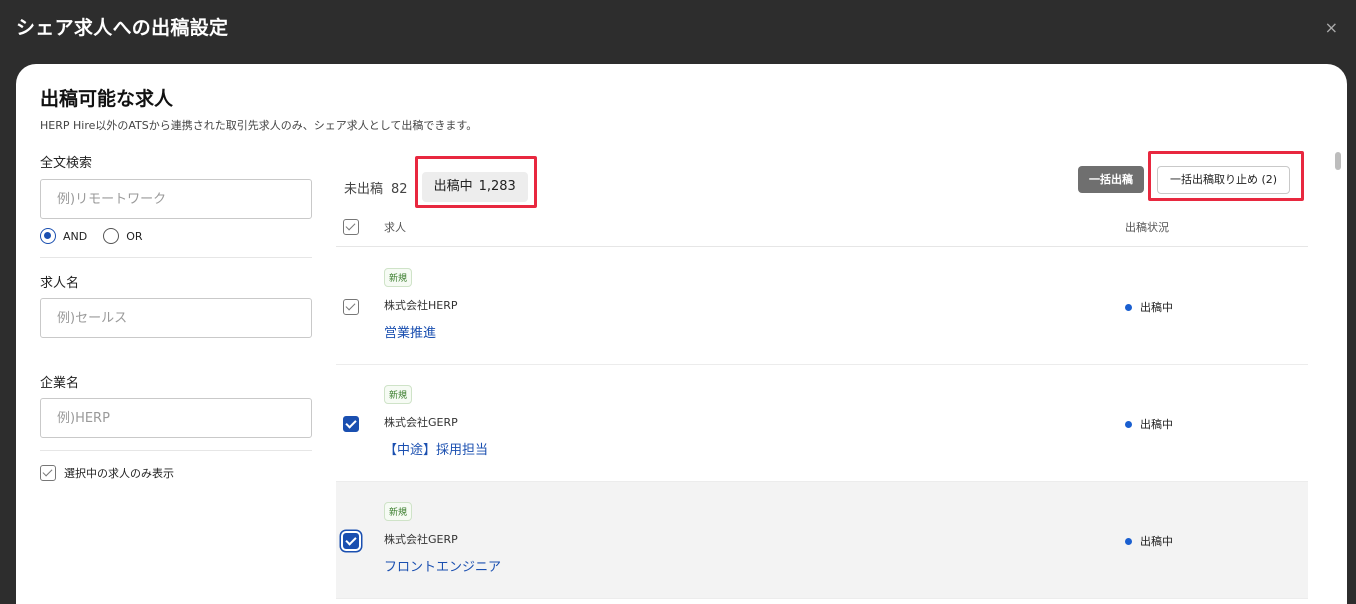  What do you see at coordinates (60, 383) in the screenshot?
I see `company-name-label: 企業名` at bounding box center [60, 383].